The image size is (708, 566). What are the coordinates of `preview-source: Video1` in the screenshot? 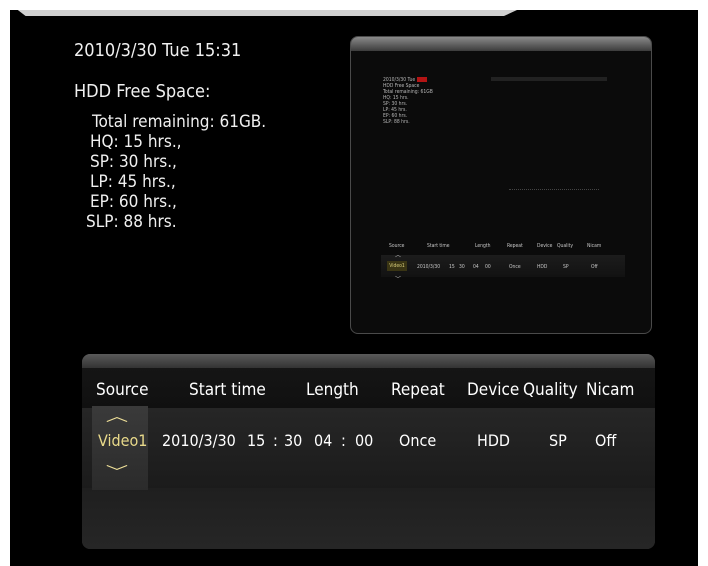 It's located at (397, 266).